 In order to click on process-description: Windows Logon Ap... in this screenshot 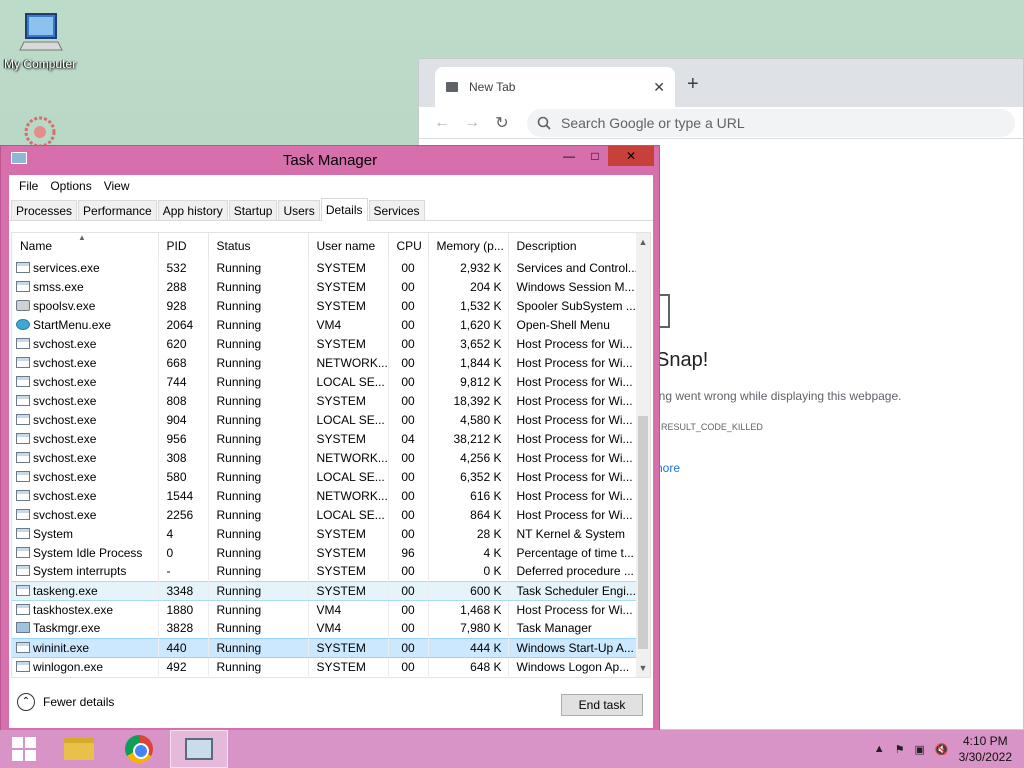, I will do `click(573, 666)`.